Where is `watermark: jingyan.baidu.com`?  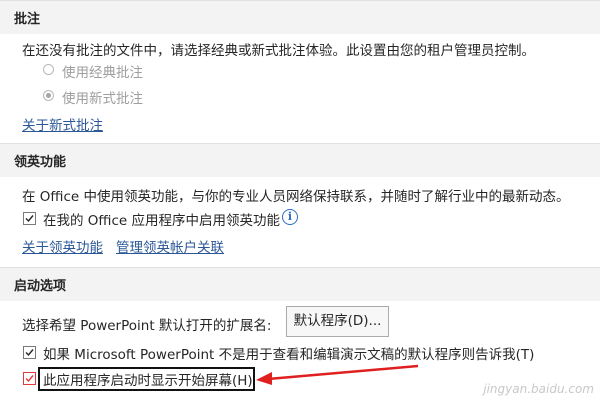 watermark: jingyan.baidu.com is located at coordinates (538, 389).